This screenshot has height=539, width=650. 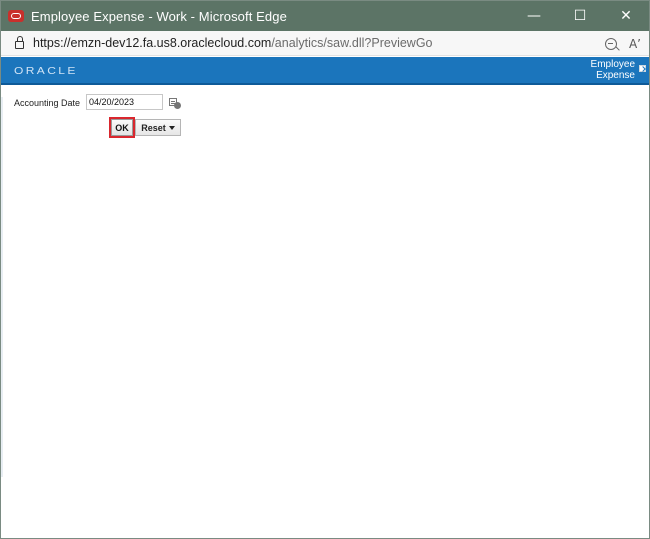 What do you see at coordinates (47, 103) in the screenshot?
I see `accounting-date-label: Accounting Date` at bounding box center [47, 103].